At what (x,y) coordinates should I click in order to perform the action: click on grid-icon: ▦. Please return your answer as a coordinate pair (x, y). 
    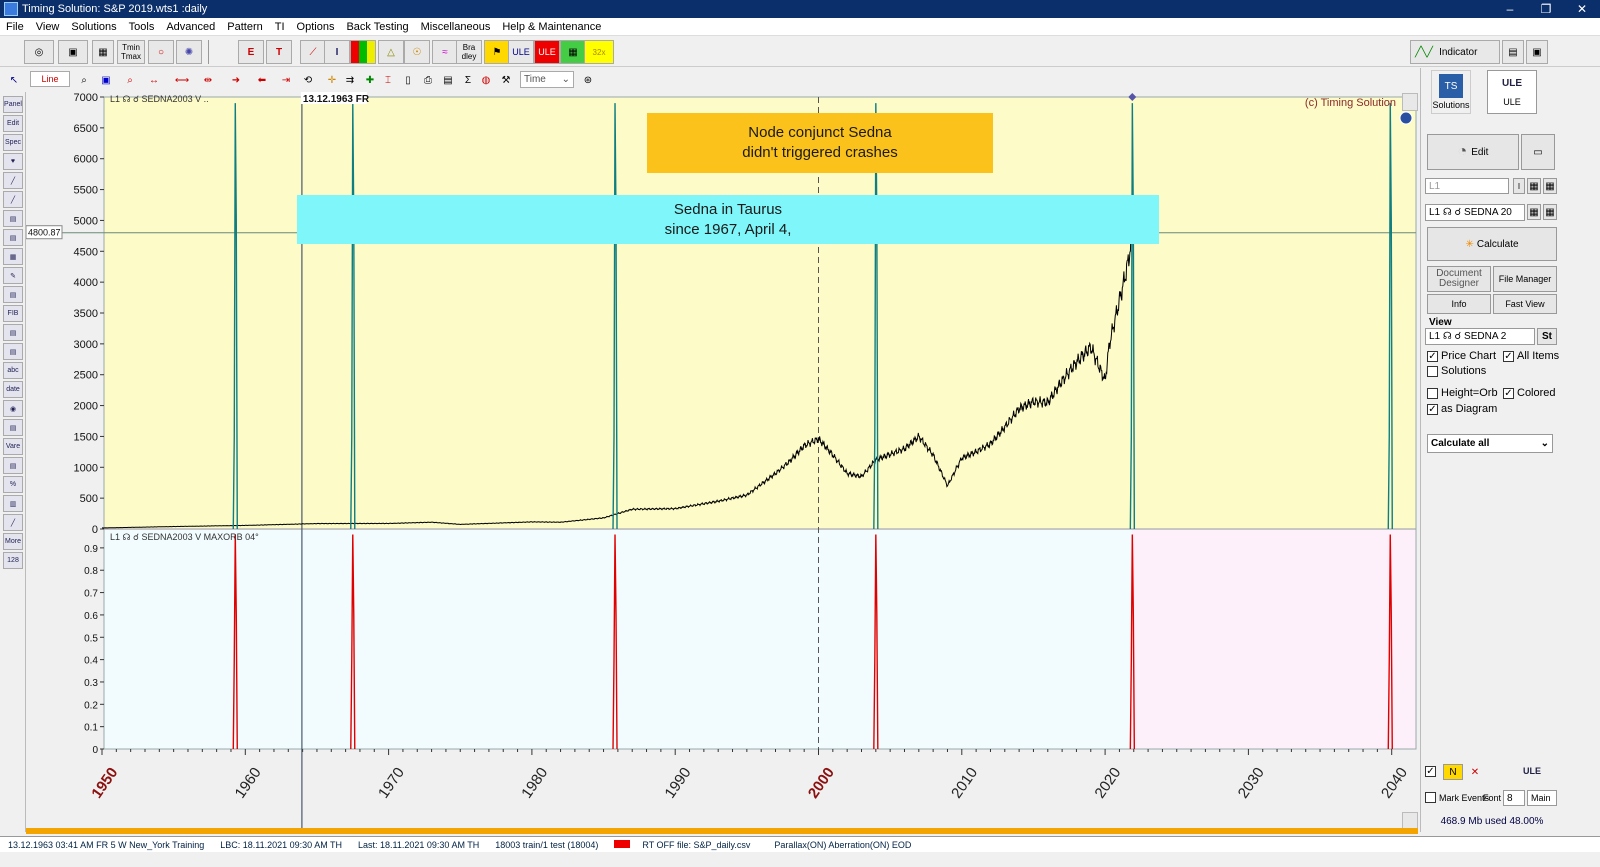
    Looking at the image, I should click on (573, 52).